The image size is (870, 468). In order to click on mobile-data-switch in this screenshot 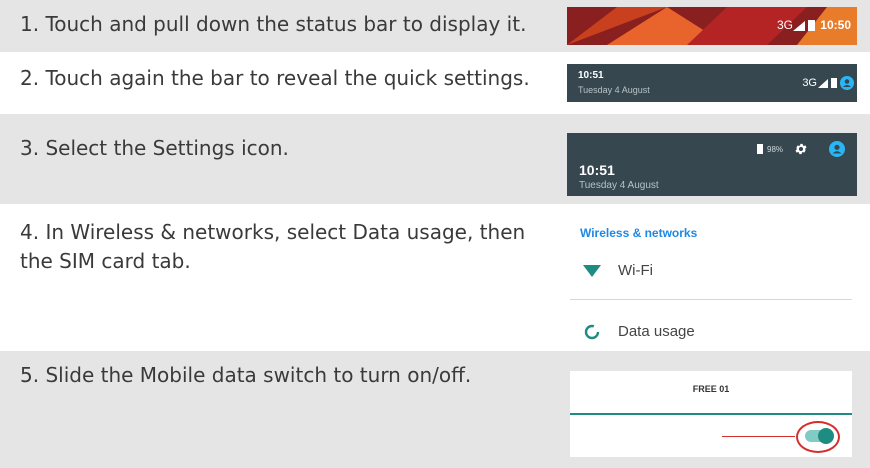, I will do `click(819, 436)`.